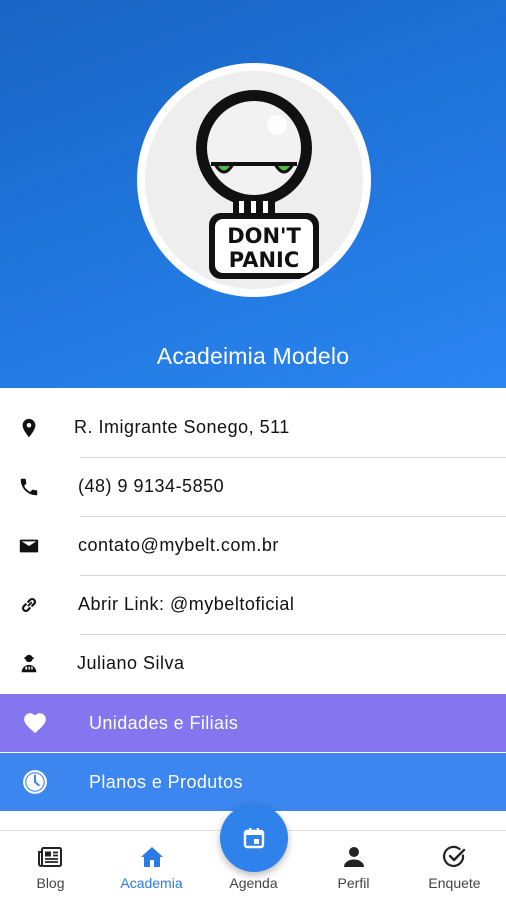 Image resolution: width=506 pixels, height=900 pixels. What do you see at coordinates (264, 236) in the screenshot?
I see `logo-text-line1: DON'T` at bounding box center [264, 236].